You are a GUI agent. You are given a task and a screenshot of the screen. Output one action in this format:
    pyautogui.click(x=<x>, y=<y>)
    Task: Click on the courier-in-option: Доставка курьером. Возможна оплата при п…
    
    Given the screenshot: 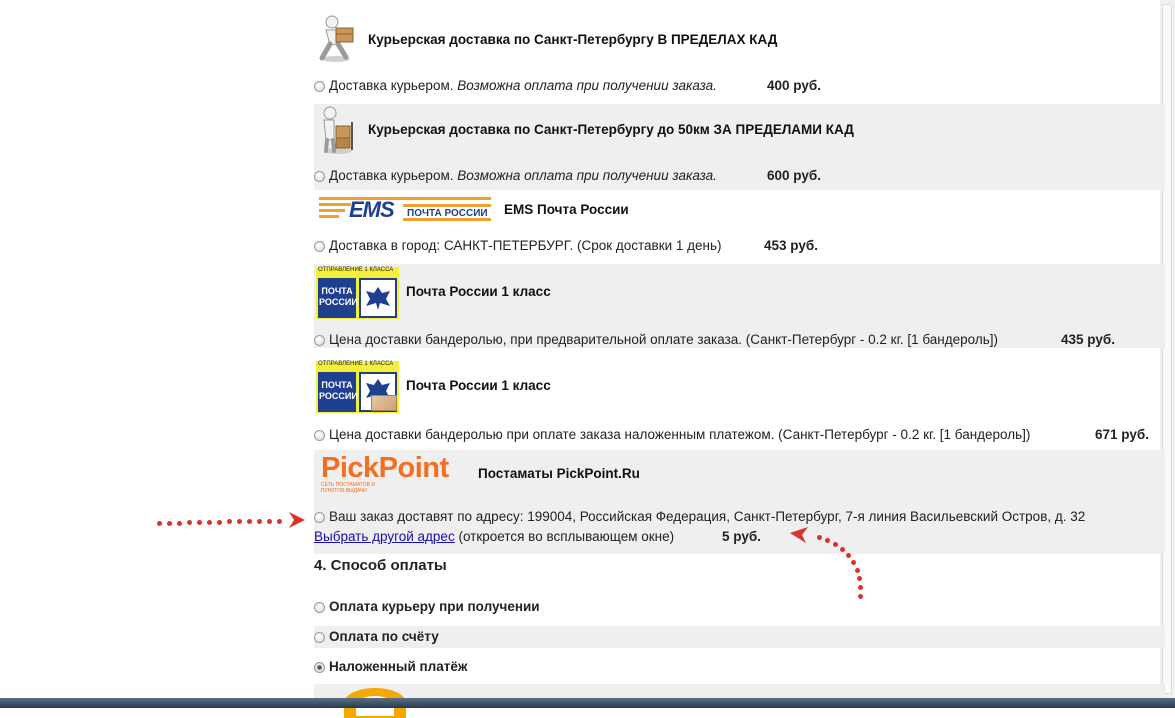 What is the action you would take?
    pyautogui.click(x=515, y=85)
    